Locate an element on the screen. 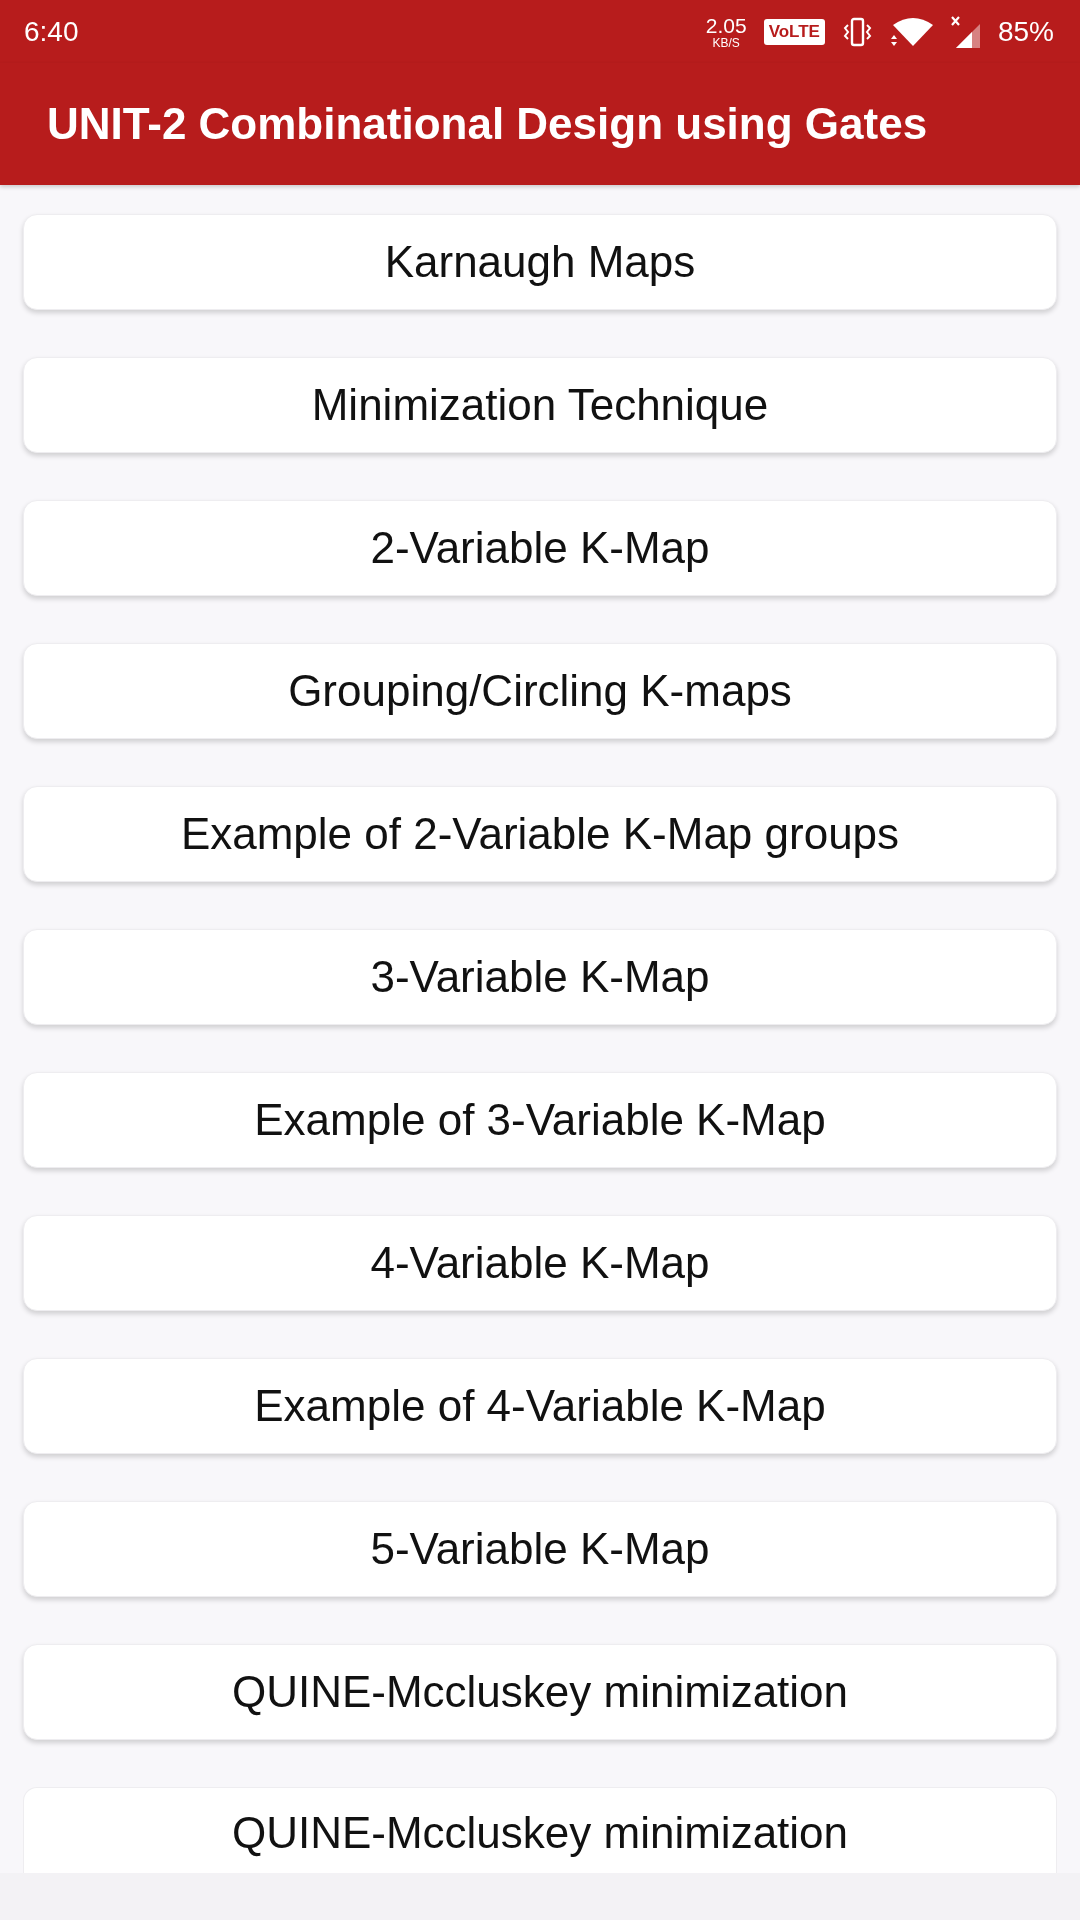 This screenshot has height=1920, width=1080. data-rate-value: 2.05 is located at coordinates (726, 25).